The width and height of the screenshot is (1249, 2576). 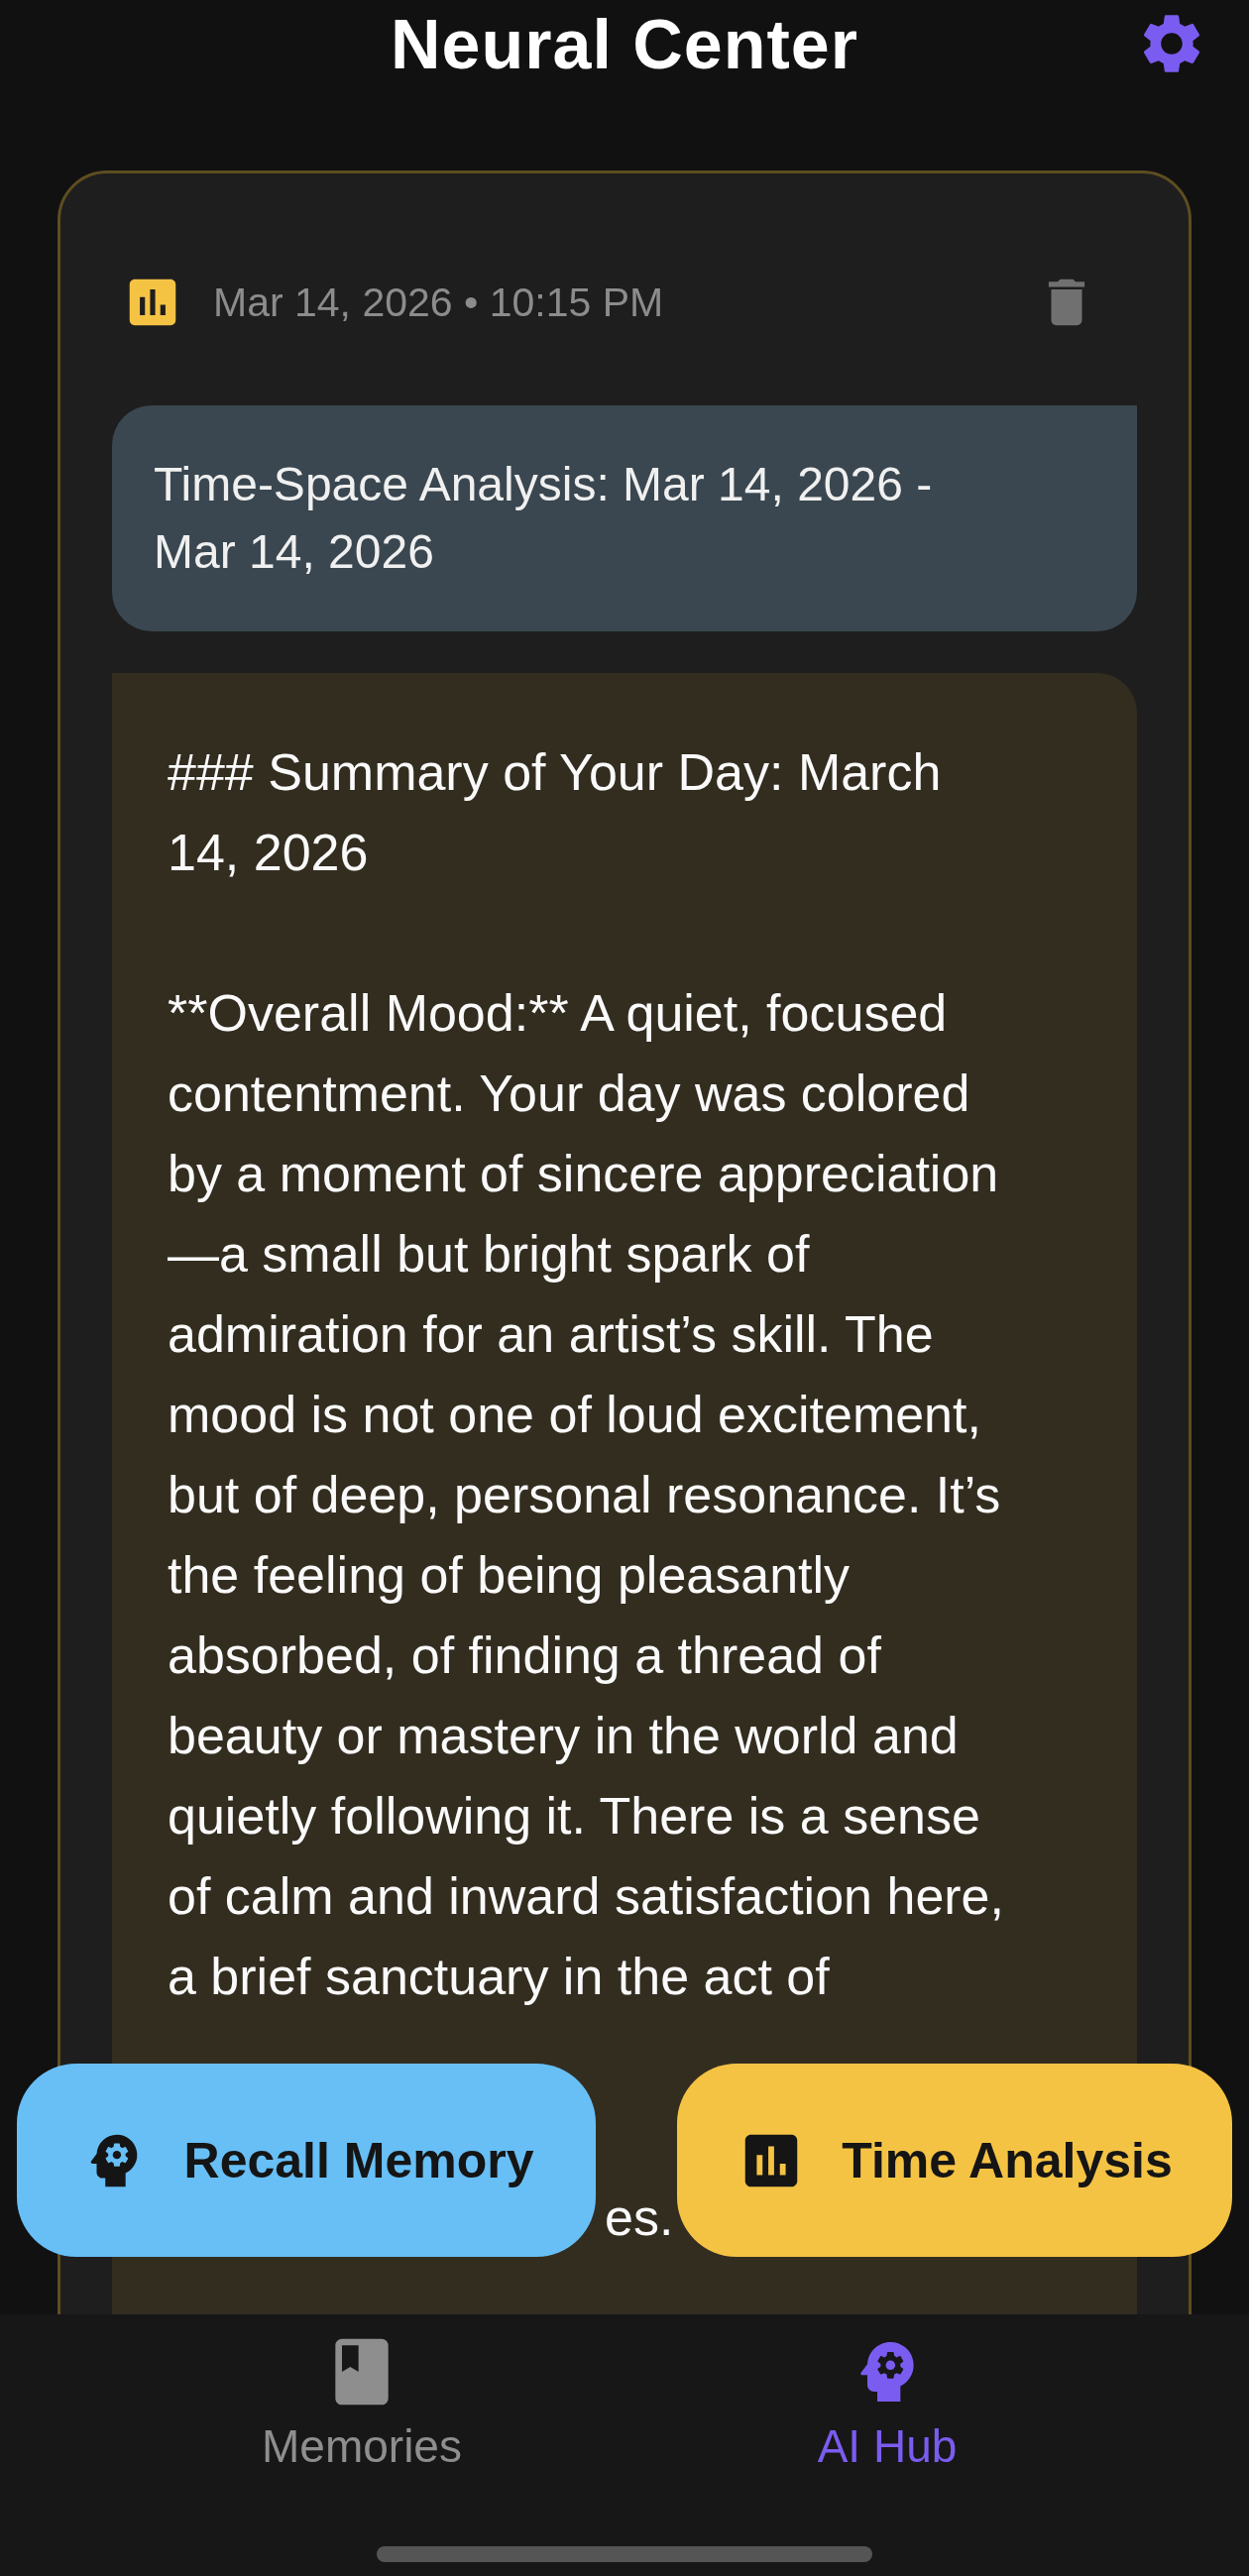 What do you see at coordinates (640, 2217) in the screenshot?
I see `response-text: es.` at bounding box center [640, 2217].